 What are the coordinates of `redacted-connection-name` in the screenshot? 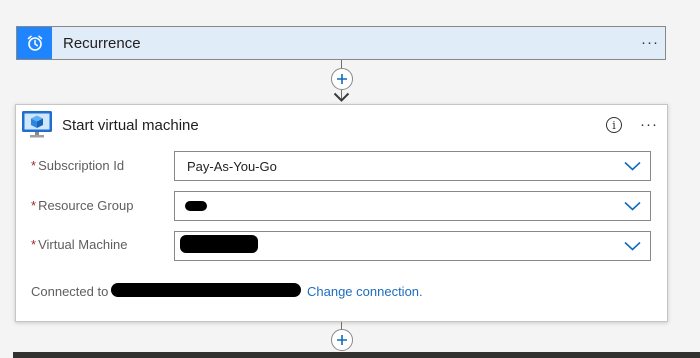 It's located at (206, 290).